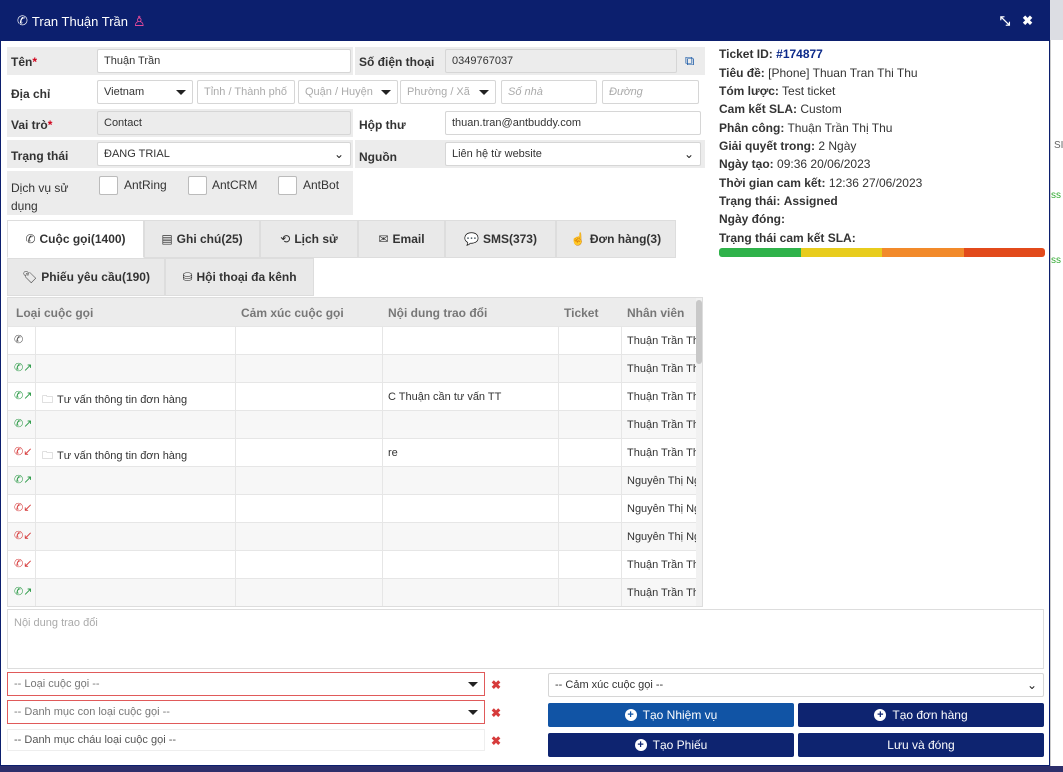 The image size is (1063, 772). Describe the element at coordinates (353, 480) in the screenshot. I see `table-row: ✆↗ Nguyễn Thị Nga` at that location.